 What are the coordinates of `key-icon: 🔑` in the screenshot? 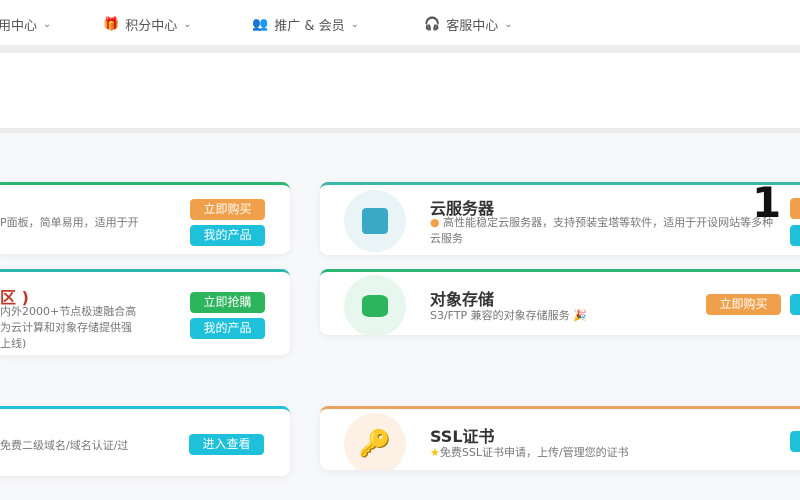 It's located at (375, 441).